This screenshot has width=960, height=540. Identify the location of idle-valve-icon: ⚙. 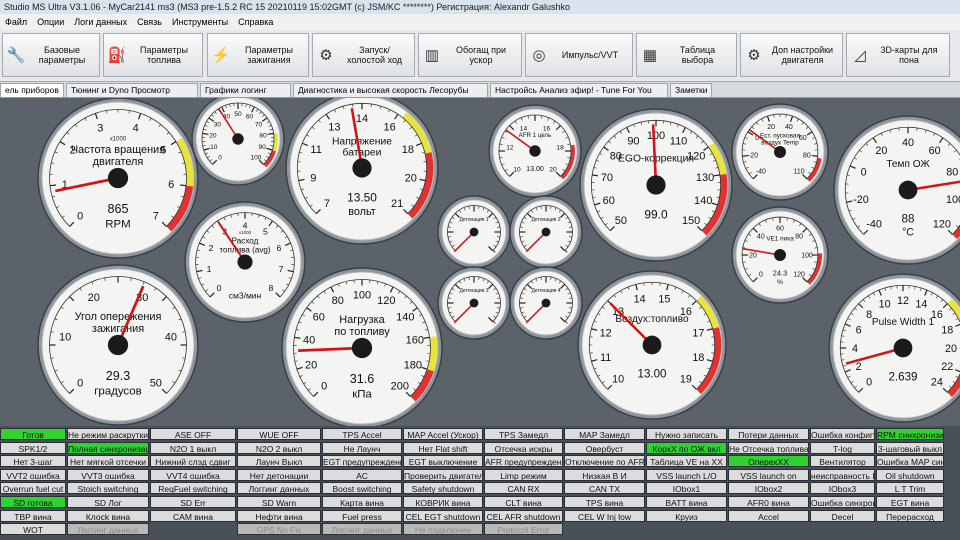
(326, 55).